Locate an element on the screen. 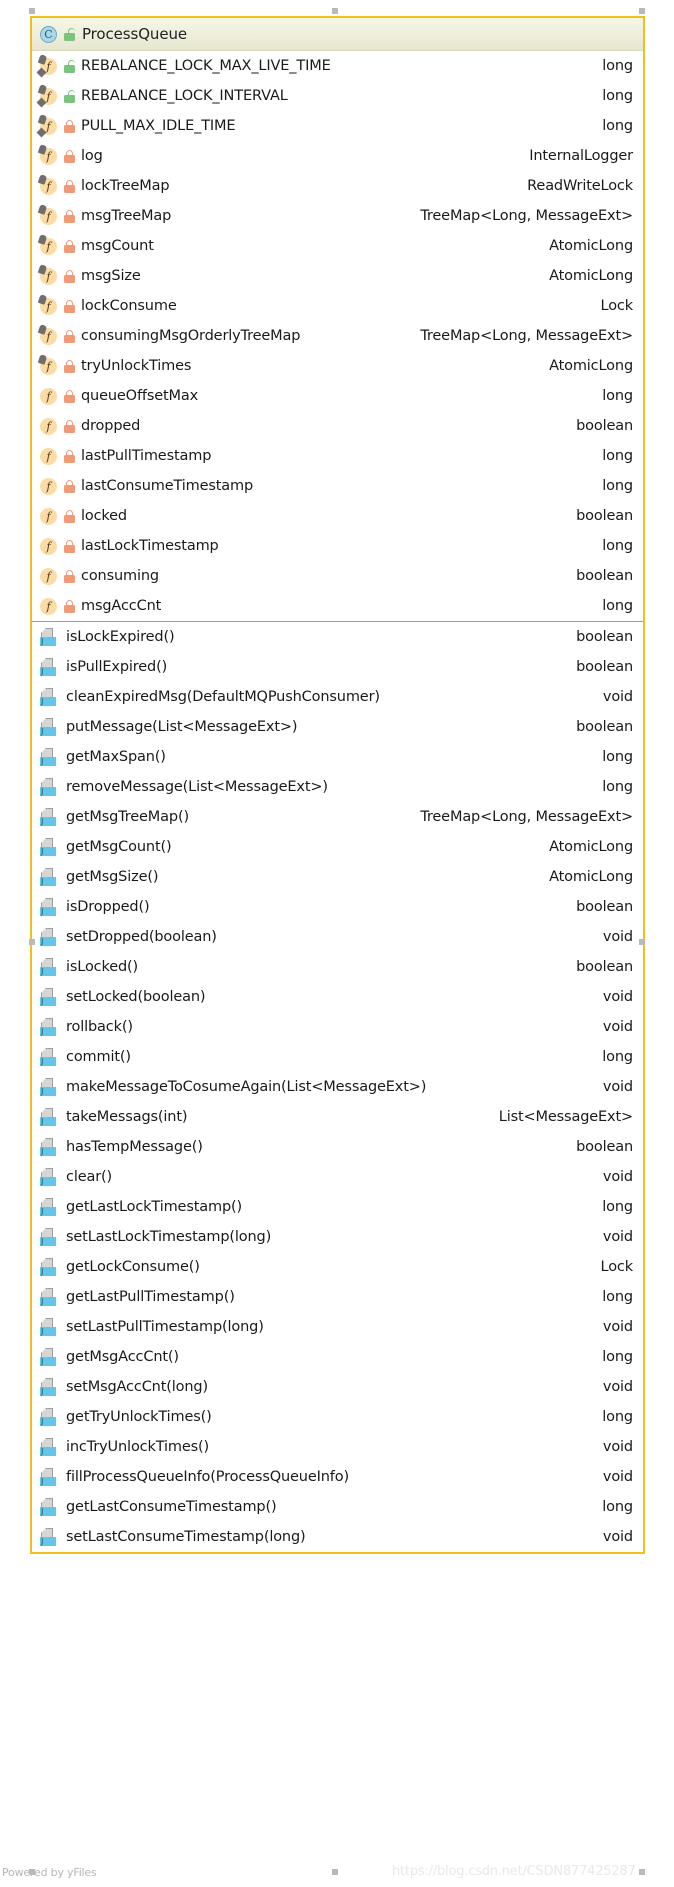  field-row: f lockConsume Lock is located at coordinates (337, 306).